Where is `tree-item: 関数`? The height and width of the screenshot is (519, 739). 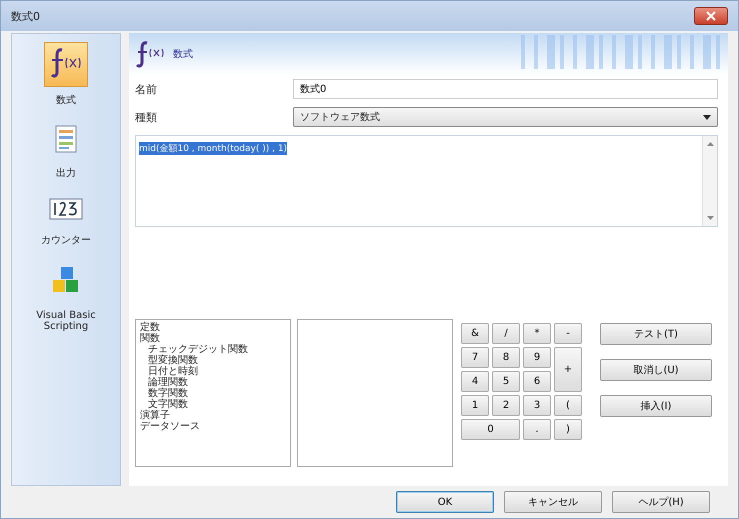
tree-item: 関数 is located at coordinates (213, 338).